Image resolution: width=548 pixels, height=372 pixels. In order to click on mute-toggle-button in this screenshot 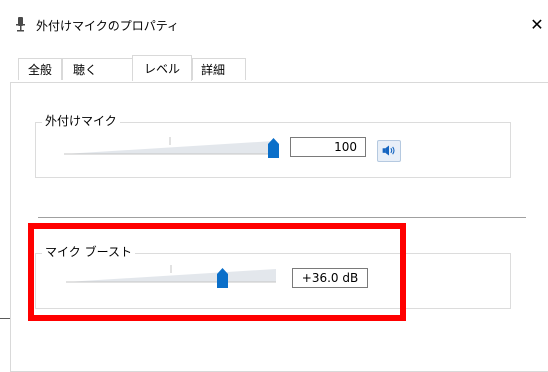, I will do `click(389, 151)`.